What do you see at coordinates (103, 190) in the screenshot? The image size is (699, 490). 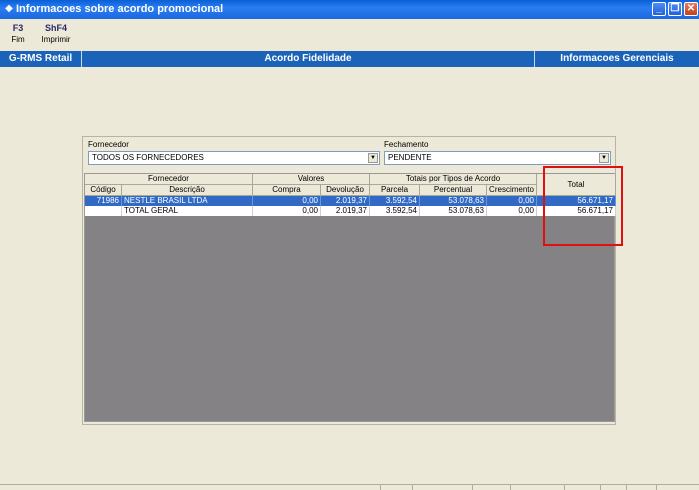 I see `header-codigo: Código` at bounding box center [103, 190].